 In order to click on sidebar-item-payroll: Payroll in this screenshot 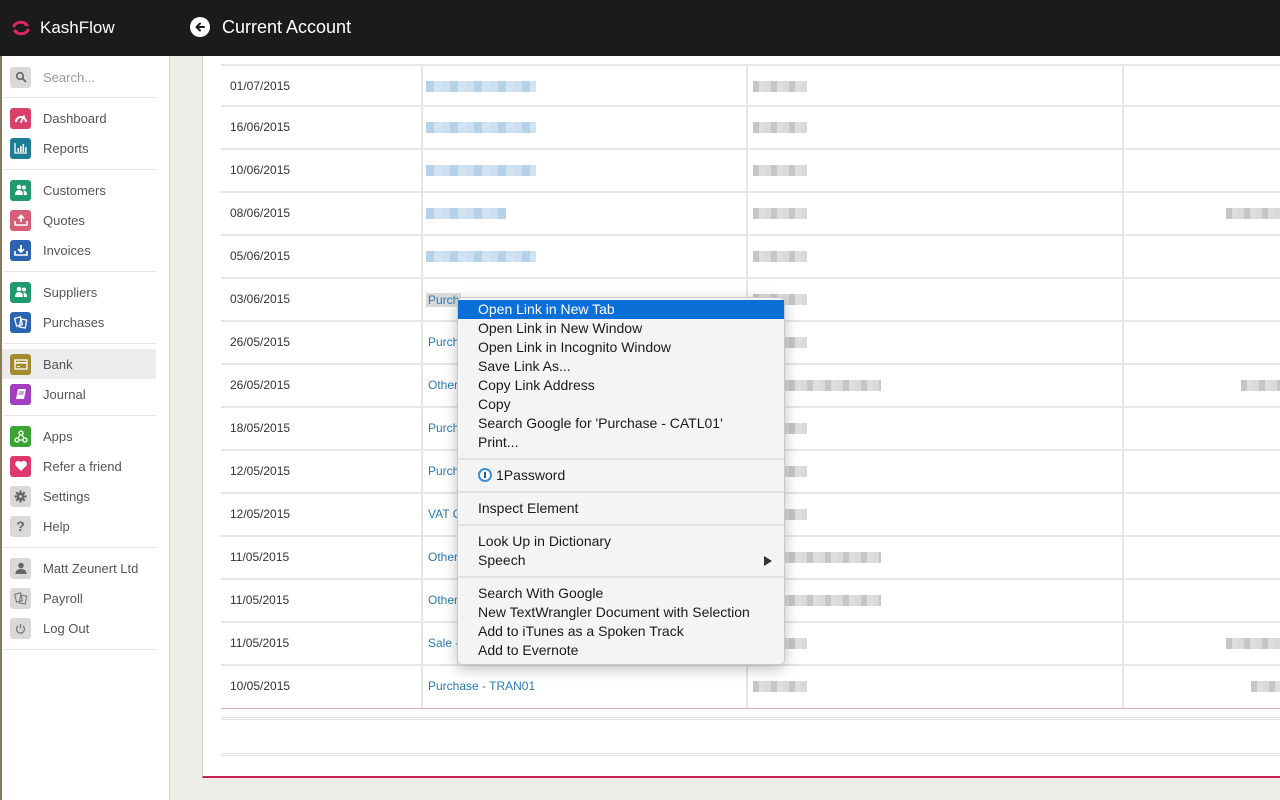, I will do `click(79, 598)`.